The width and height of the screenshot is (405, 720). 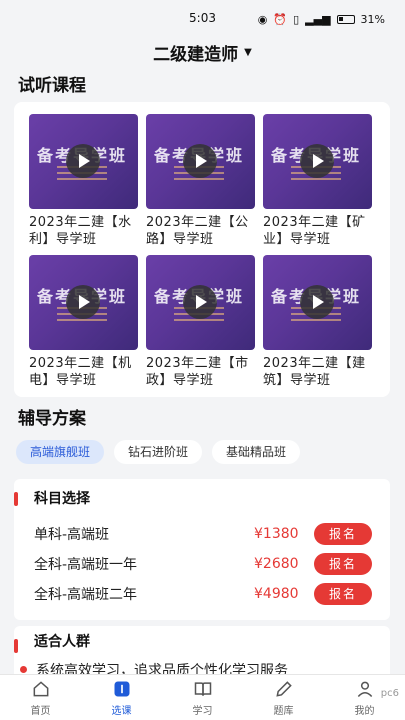 What do you see at coordinates (40, 711) in the screenshot?
I see `tab-home-label: 首页` at bounding box center [40, 711].